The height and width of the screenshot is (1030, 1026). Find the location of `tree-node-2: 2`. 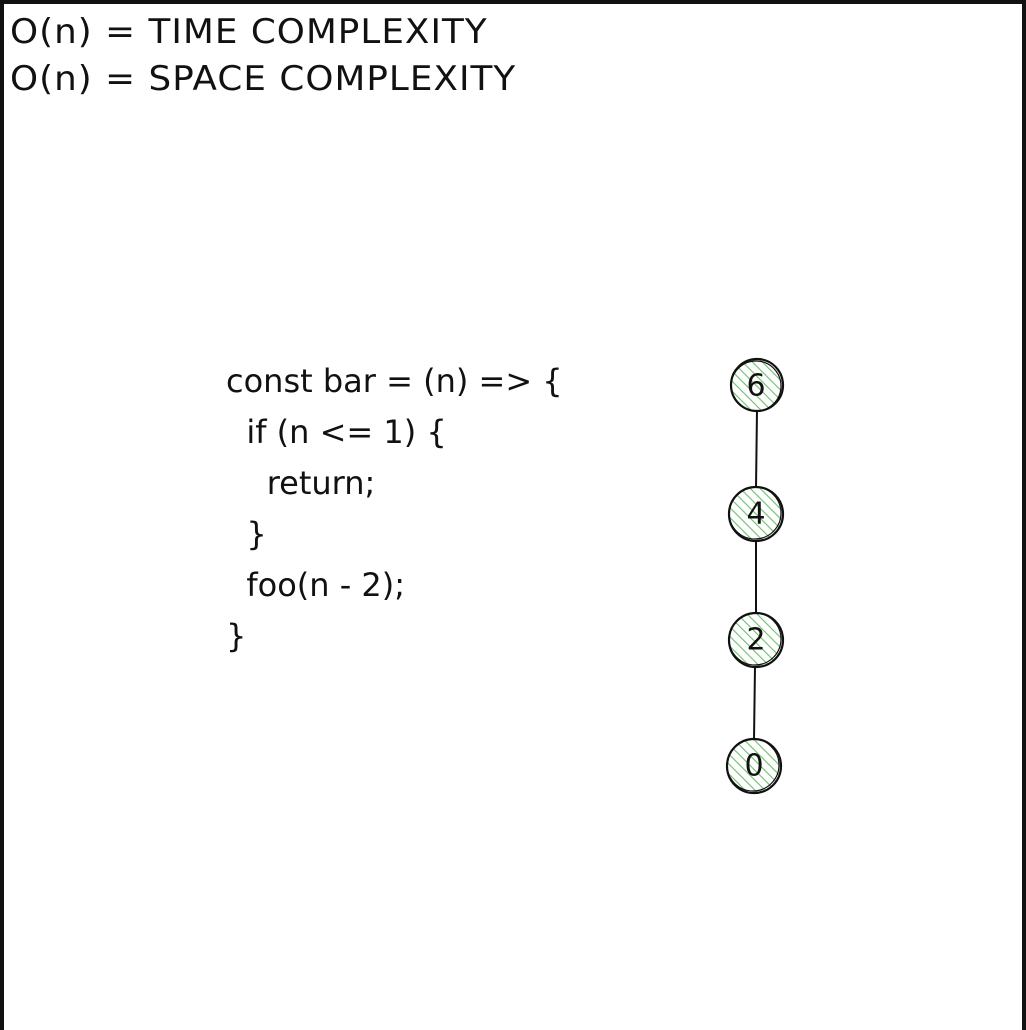

tree-node-2: 2 is located at coordinates (756, 640).